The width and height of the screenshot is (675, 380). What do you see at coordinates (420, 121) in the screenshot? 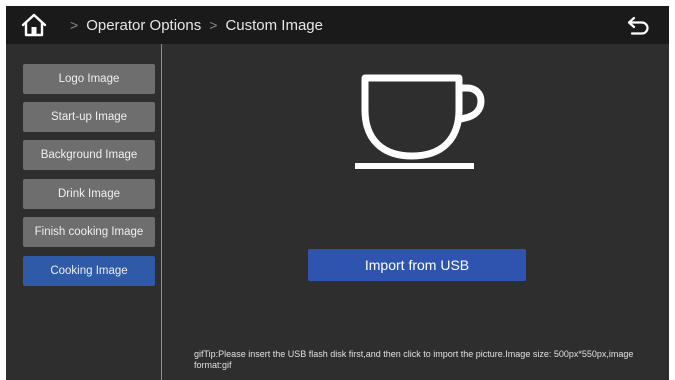
I see `coffee-cup-icon` at bounding box center [420, 121].